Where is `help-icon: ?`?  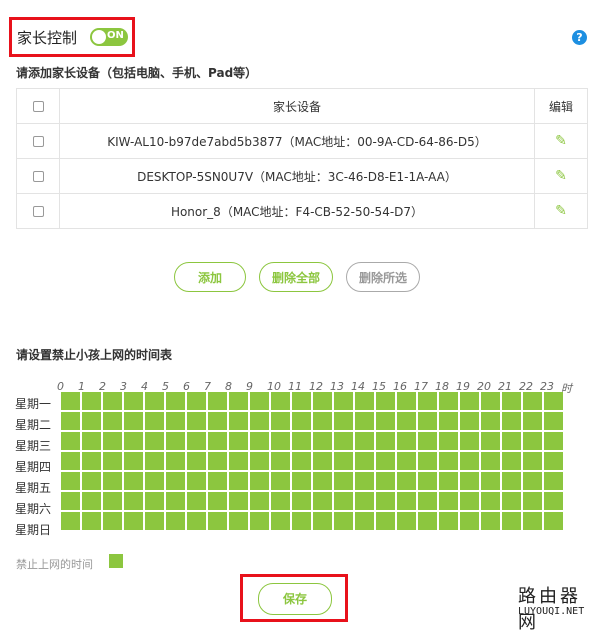
help-icon: ? is located at coordinates (579, 37).